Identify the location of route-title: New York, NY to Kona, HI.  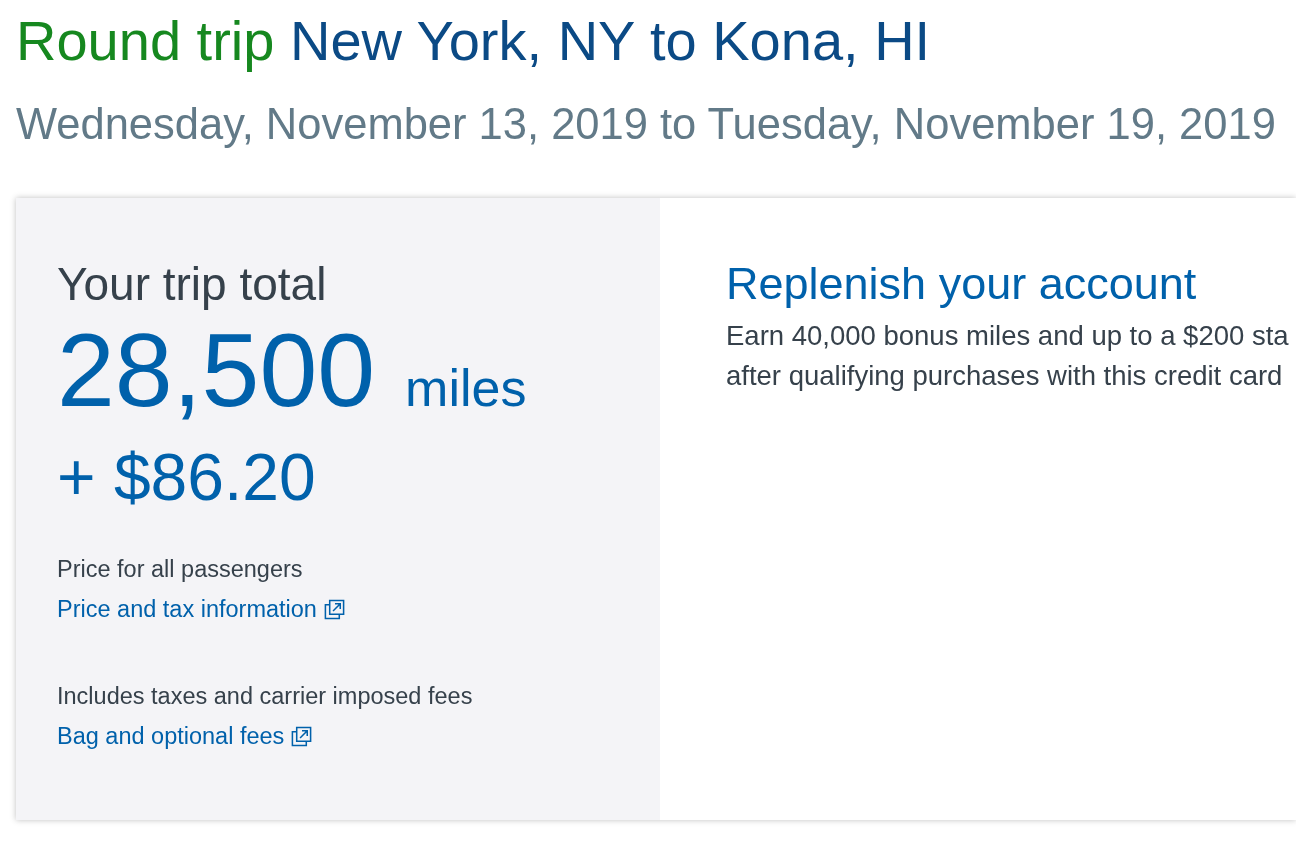
(610, 40).